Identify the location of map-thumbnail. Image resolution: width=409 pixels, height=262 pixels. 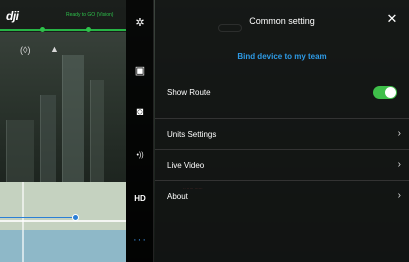
(63, 222).